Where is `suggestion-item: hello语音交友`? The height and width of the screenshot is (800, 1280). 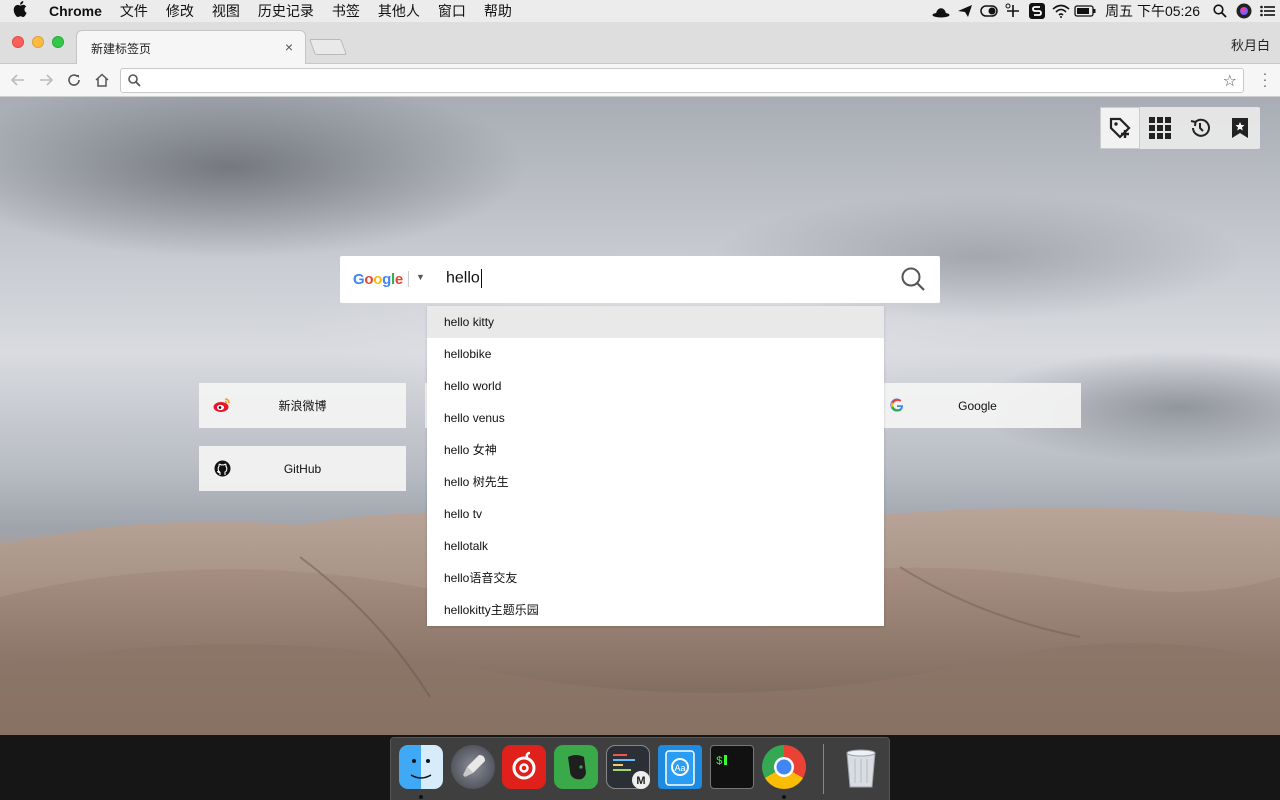 suggestion-item: hello语音交友 is located at coordinates (655, 578).